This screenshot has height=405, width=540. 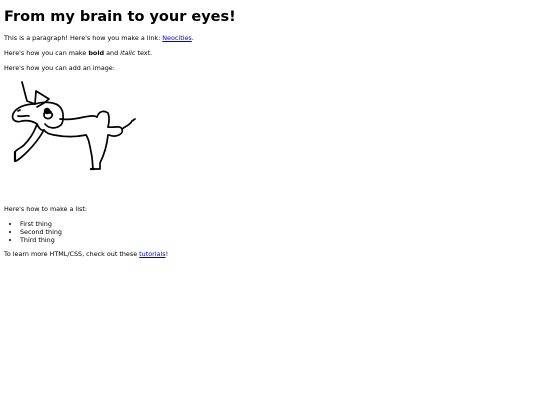 What do you see at coordinates (167, 254) in the screenshot?
I see `paragraph-learn-end: !` at bounding box center [167, 254].